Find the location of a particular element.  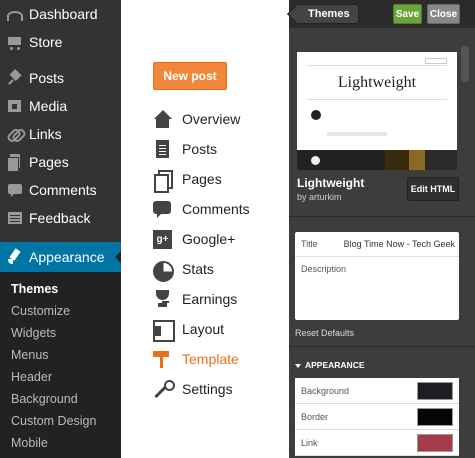

wp-menu-label: Feedback is located at coordinates (60, 218).